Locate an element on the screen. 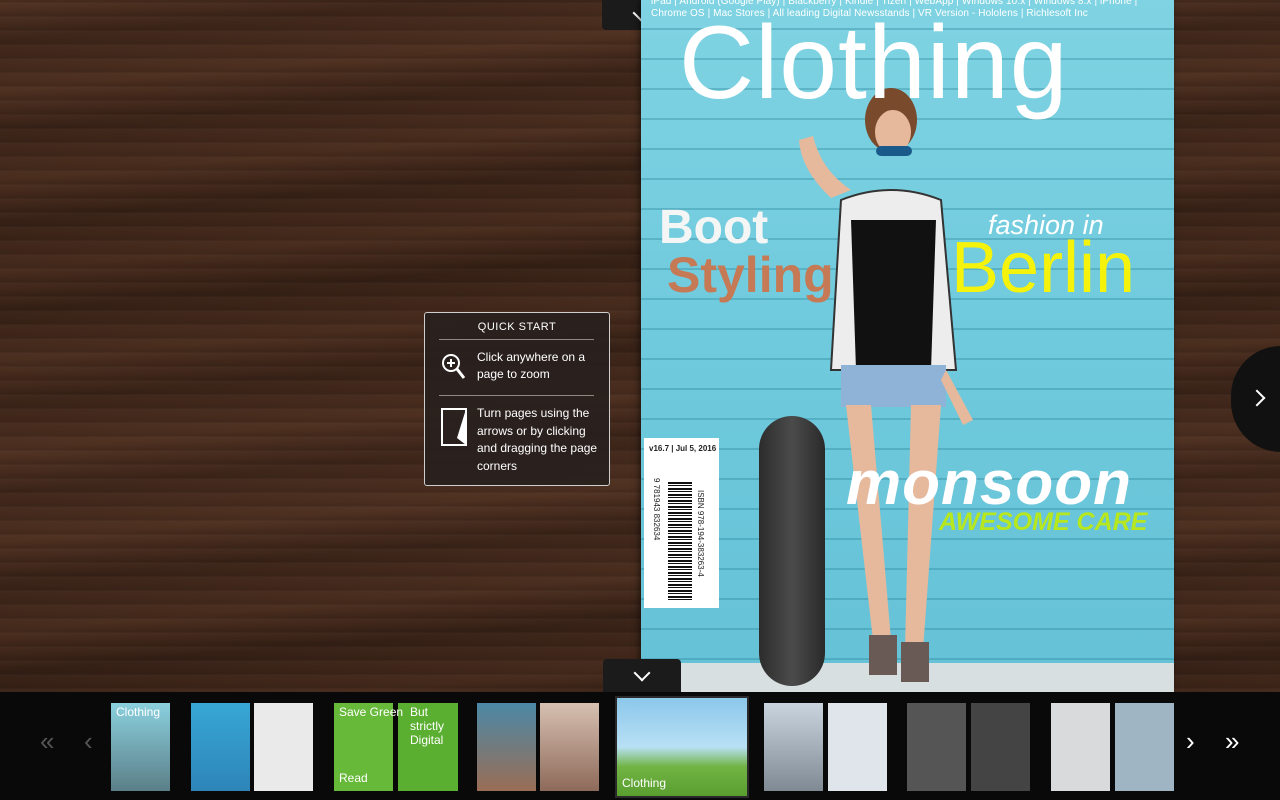  toggle-thumbnails-button is located at coordinates (642, 675).